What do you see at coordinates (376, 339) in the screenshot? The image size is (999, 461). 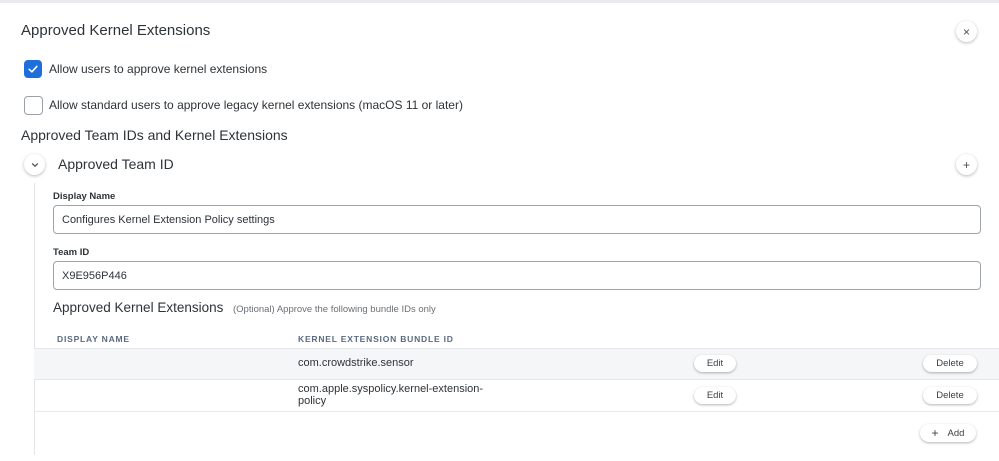 I see `column-header-bundle-id: KERNEL EXTENSION BUNDLE ID` at bounding box center [376, 339].